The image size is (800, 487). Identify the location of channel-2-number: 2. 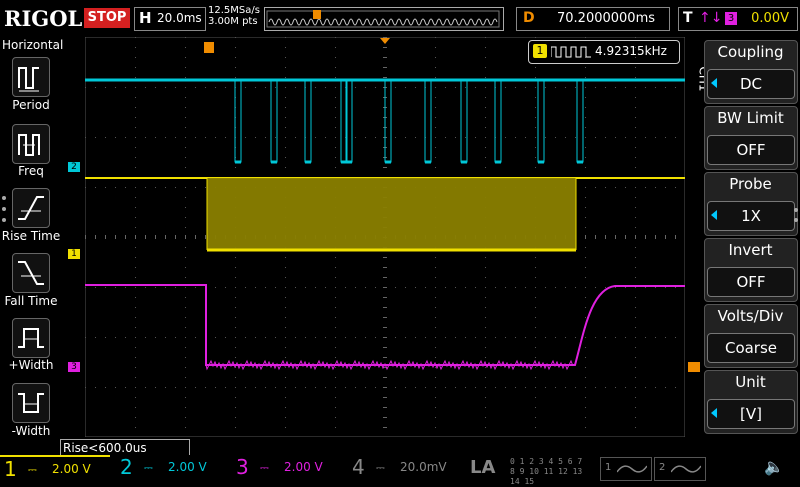
(126, 467).